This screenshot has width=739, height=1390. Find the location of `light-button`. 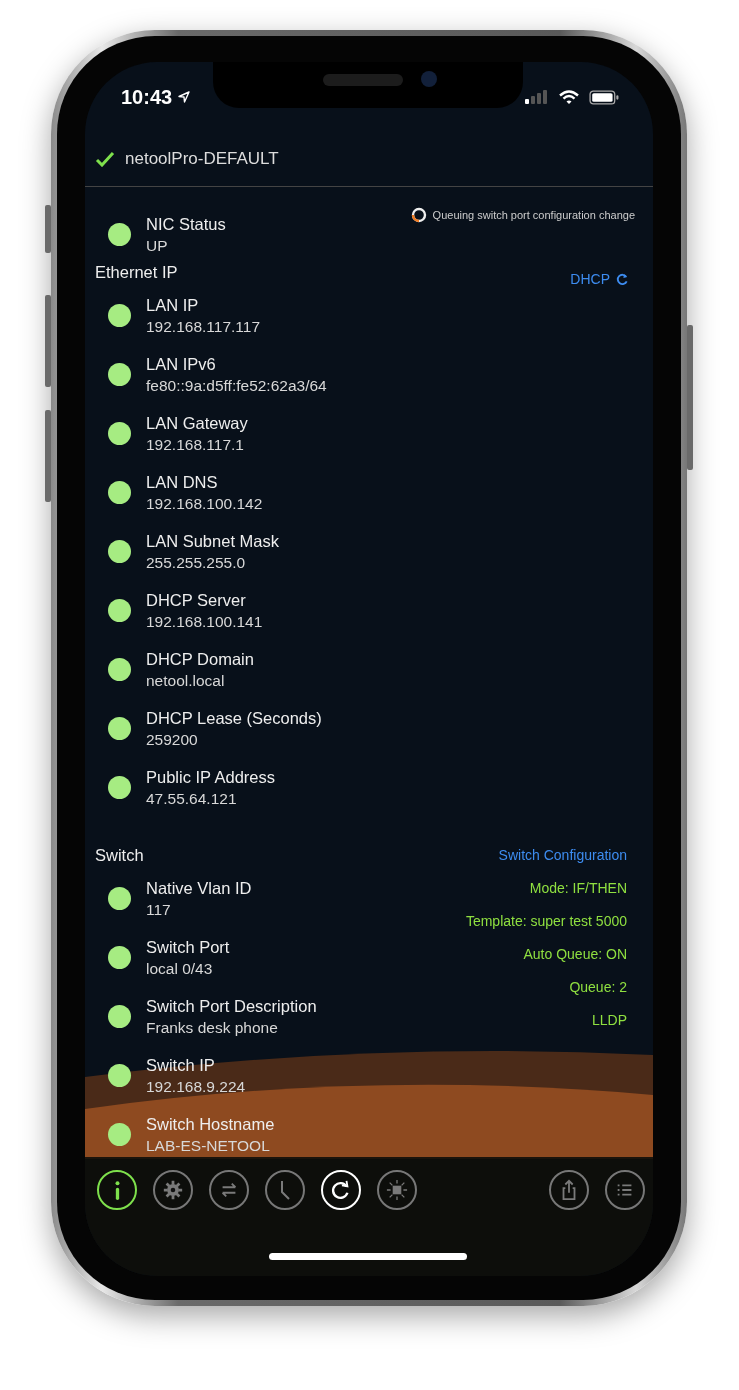

light-button is located at coordinates (397, 1190).